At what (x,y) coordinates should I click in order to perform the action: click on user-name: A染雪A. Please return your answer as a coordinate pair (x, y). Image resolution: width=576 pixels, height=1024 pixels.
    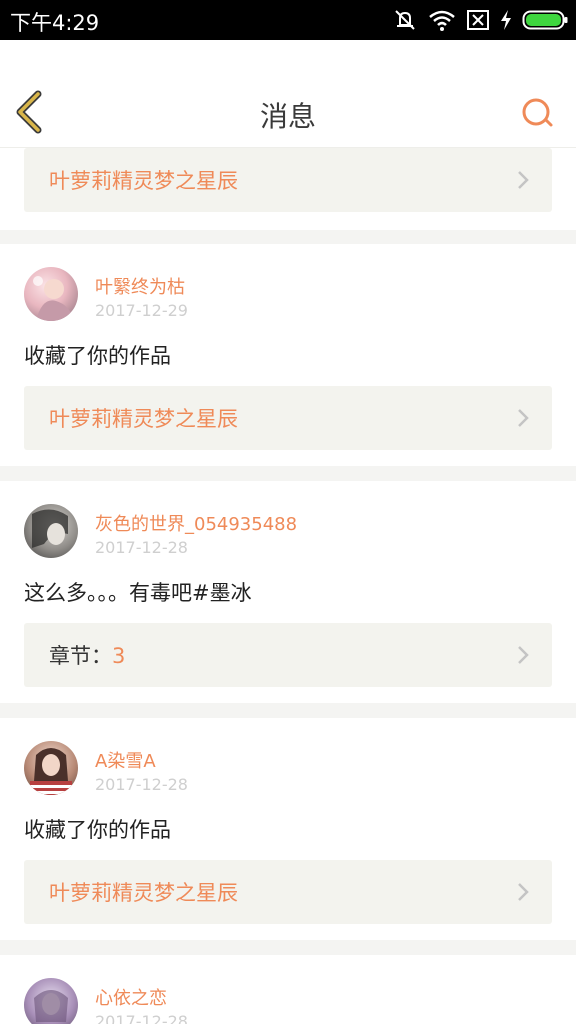
    Looking at the image, I should click on (125, 760).